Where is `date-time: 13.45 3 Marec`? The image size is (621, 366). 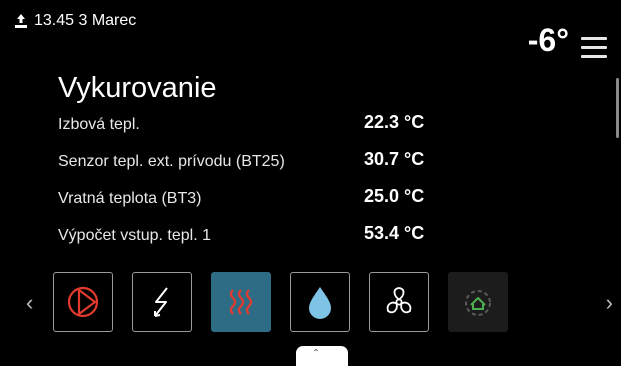
date-time: 13.45 3 Marec is located at coordinates (85, 20).